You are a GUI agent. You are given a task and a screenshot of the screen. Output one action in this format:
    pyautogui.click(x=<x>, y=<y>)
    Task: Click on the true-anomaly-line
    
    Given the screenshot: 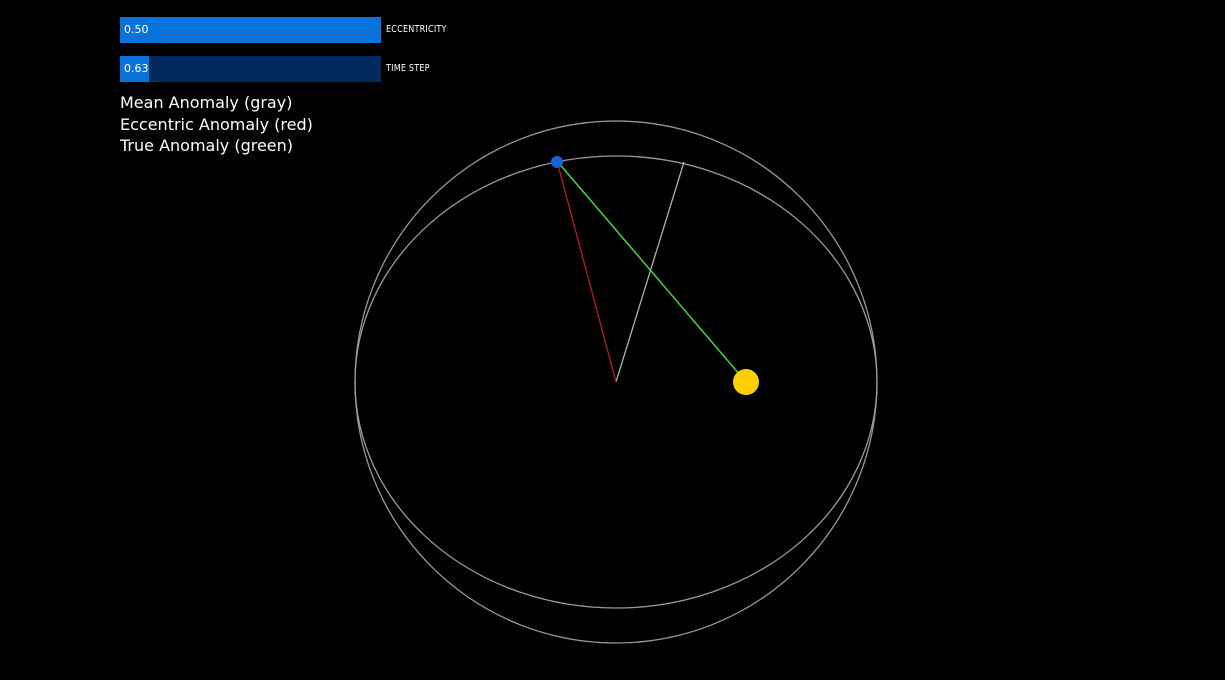 What is the action you would take?
    pyautogui.click(x=651, y=271)
    